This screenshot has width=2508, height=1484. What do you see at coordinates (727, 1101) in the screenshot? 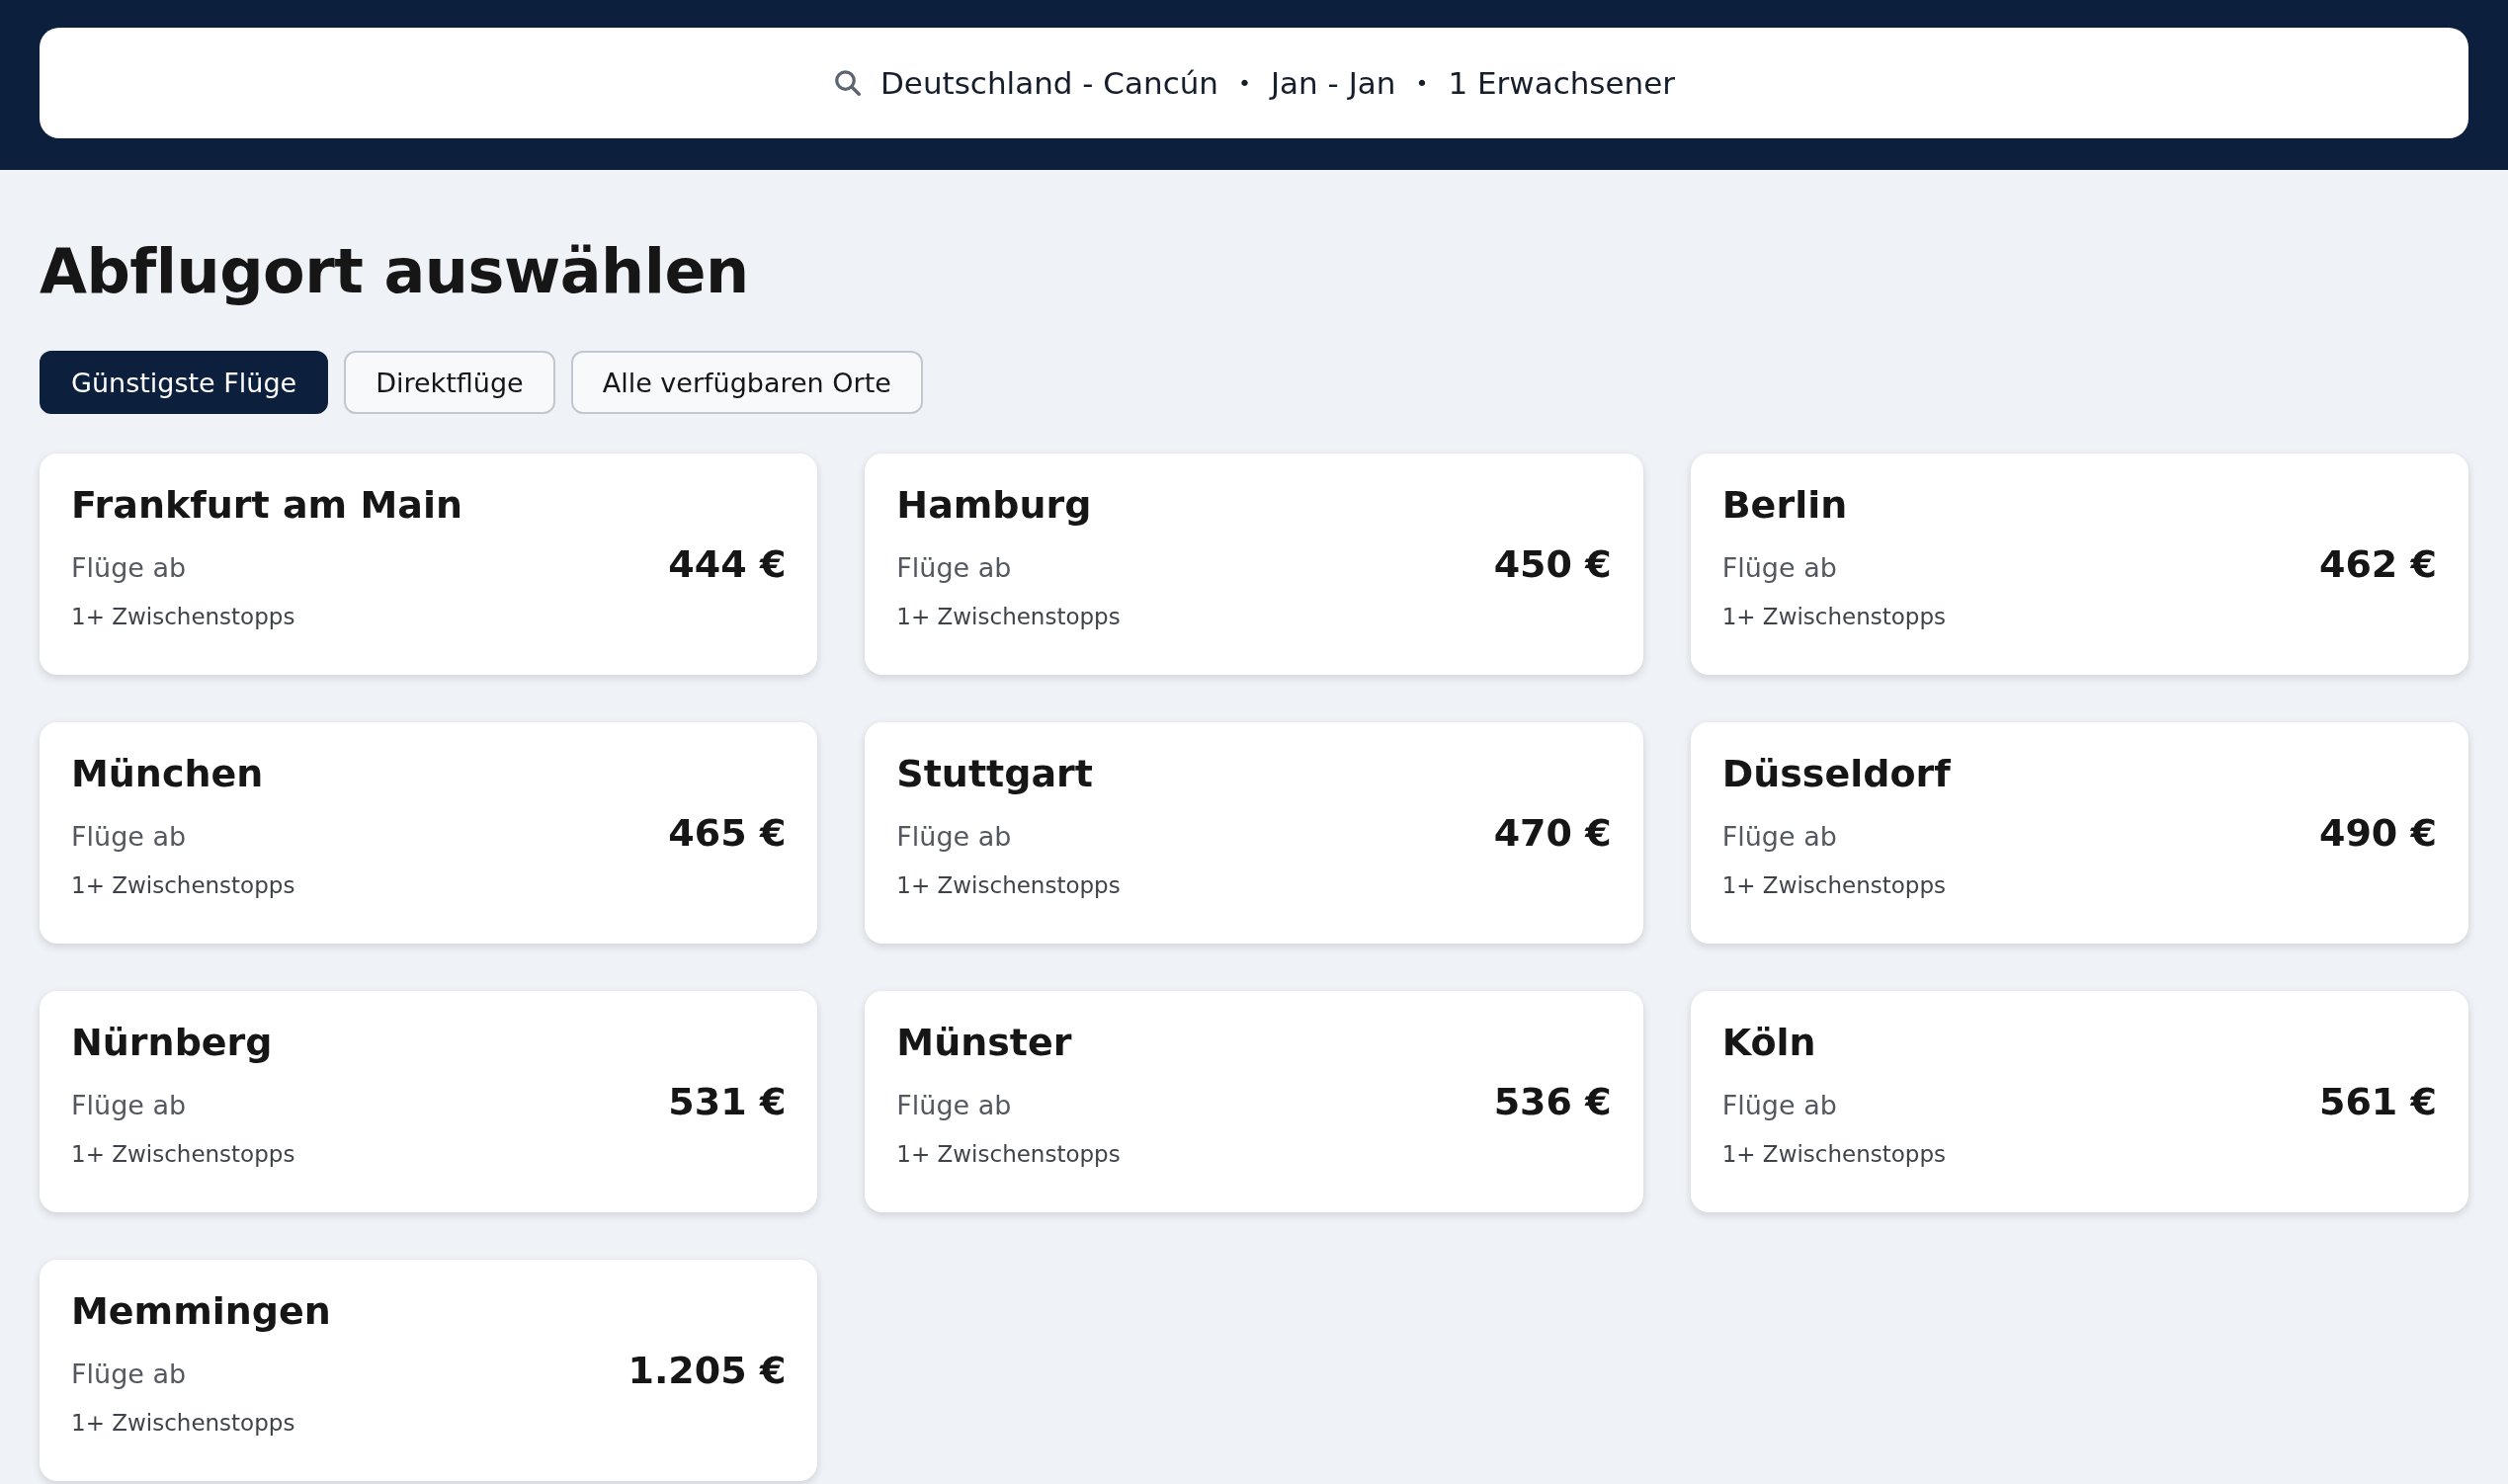
I see `price-text: 531 €` at bounding box center [727, 1101].